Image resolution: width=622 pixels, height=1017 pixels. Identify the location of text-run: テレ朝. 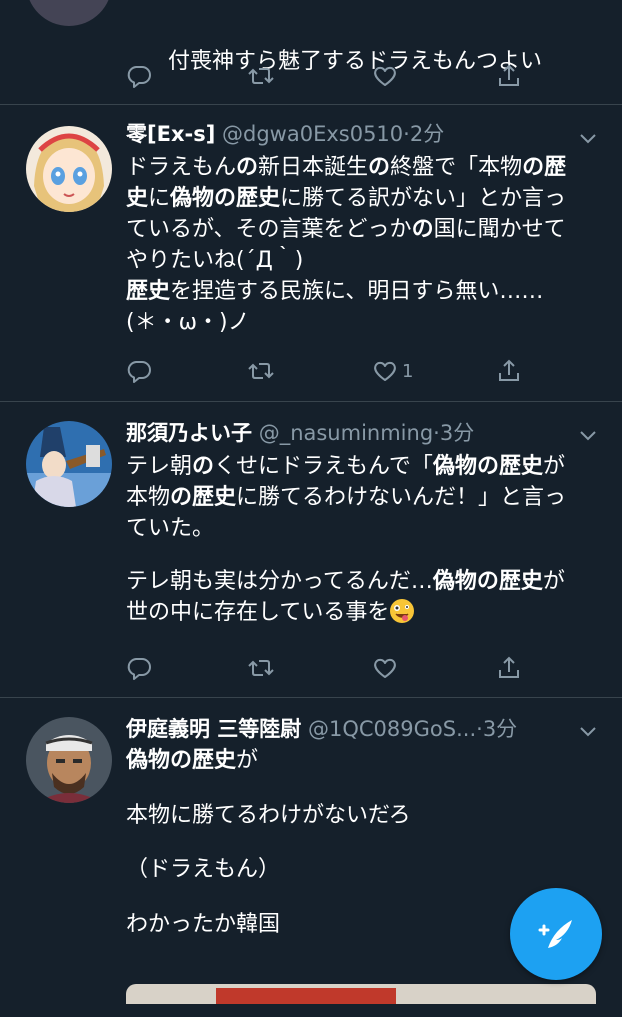
(159, 466).